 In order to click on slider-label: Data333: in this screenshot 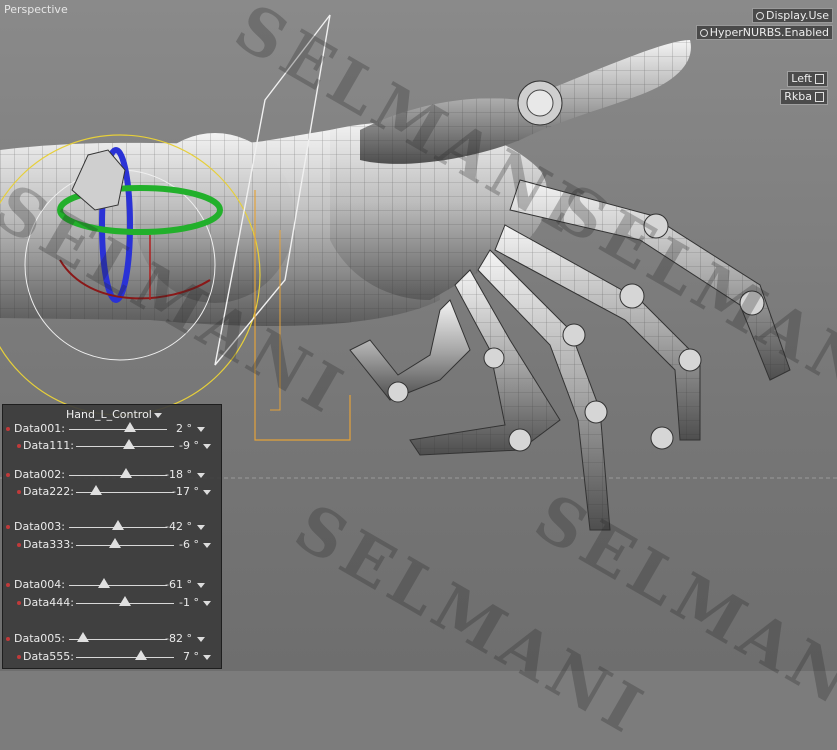, I will do `click(48, 544)`.